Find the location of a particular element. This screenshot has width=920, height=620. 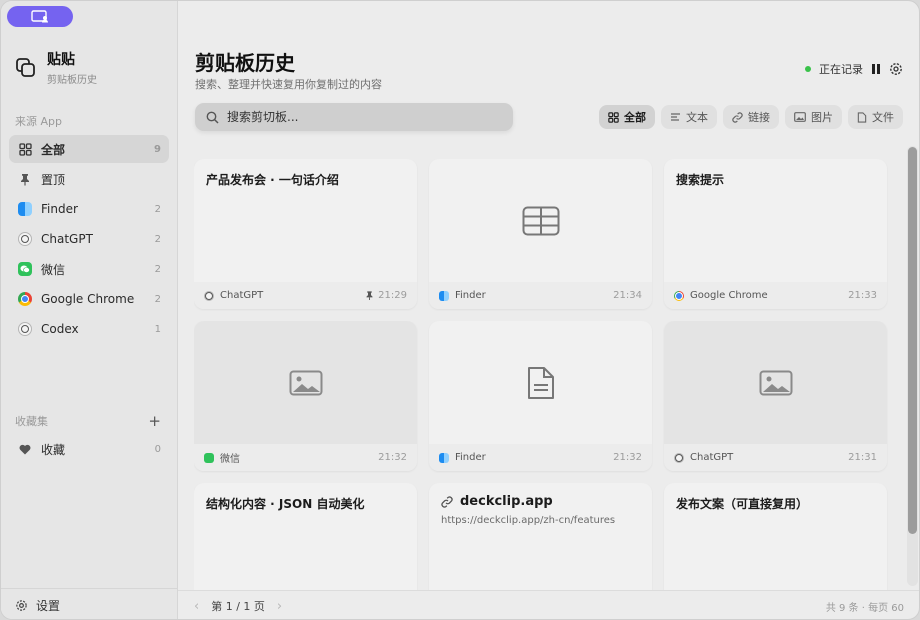

filter-chips: 全部 文本 链接 图片 文件 is located at coordinates (751, 117).